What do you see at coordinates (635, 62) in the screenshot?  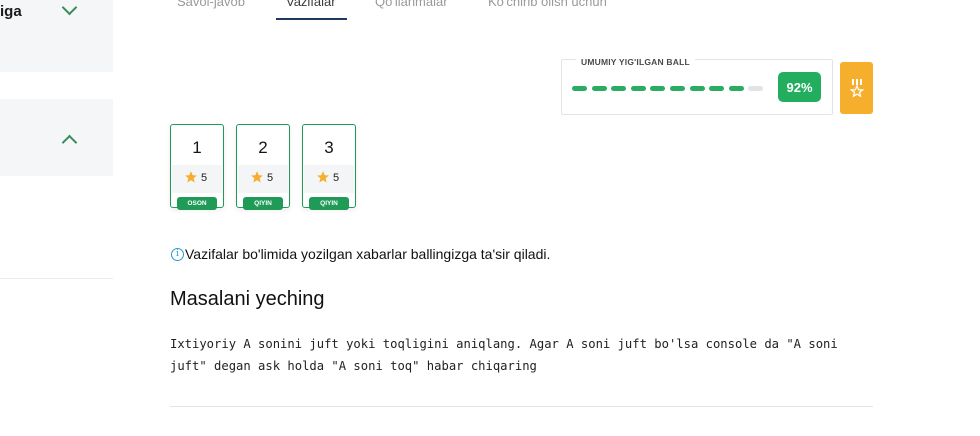 I see `score-label: UMUMIY YIG'ILGAN BALL` at bounding box center [635, 62].